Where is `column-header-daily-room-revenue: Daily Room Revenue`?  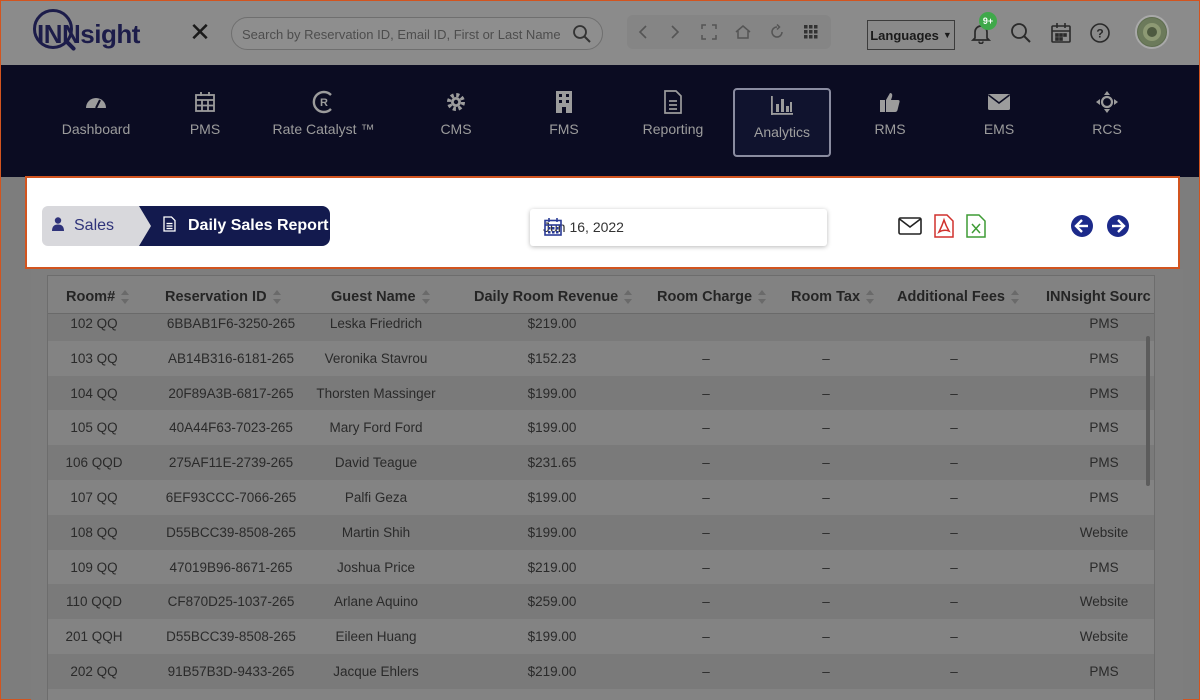
column-header-daily-room-revenue: Daily Room Revenue is located at coordinates (553, 297).